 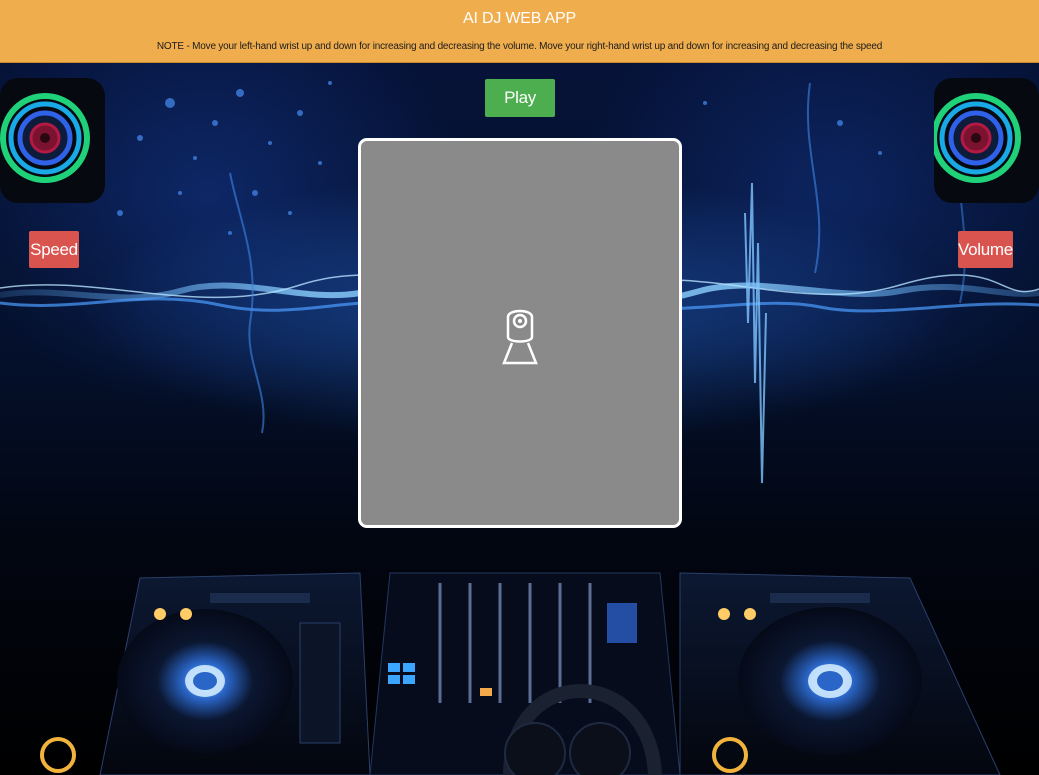 What do you see at coordinates (519, 18) in the screenshot?
I see `page-title: AI DJ WEB APP` at bounding box center [519, 18].